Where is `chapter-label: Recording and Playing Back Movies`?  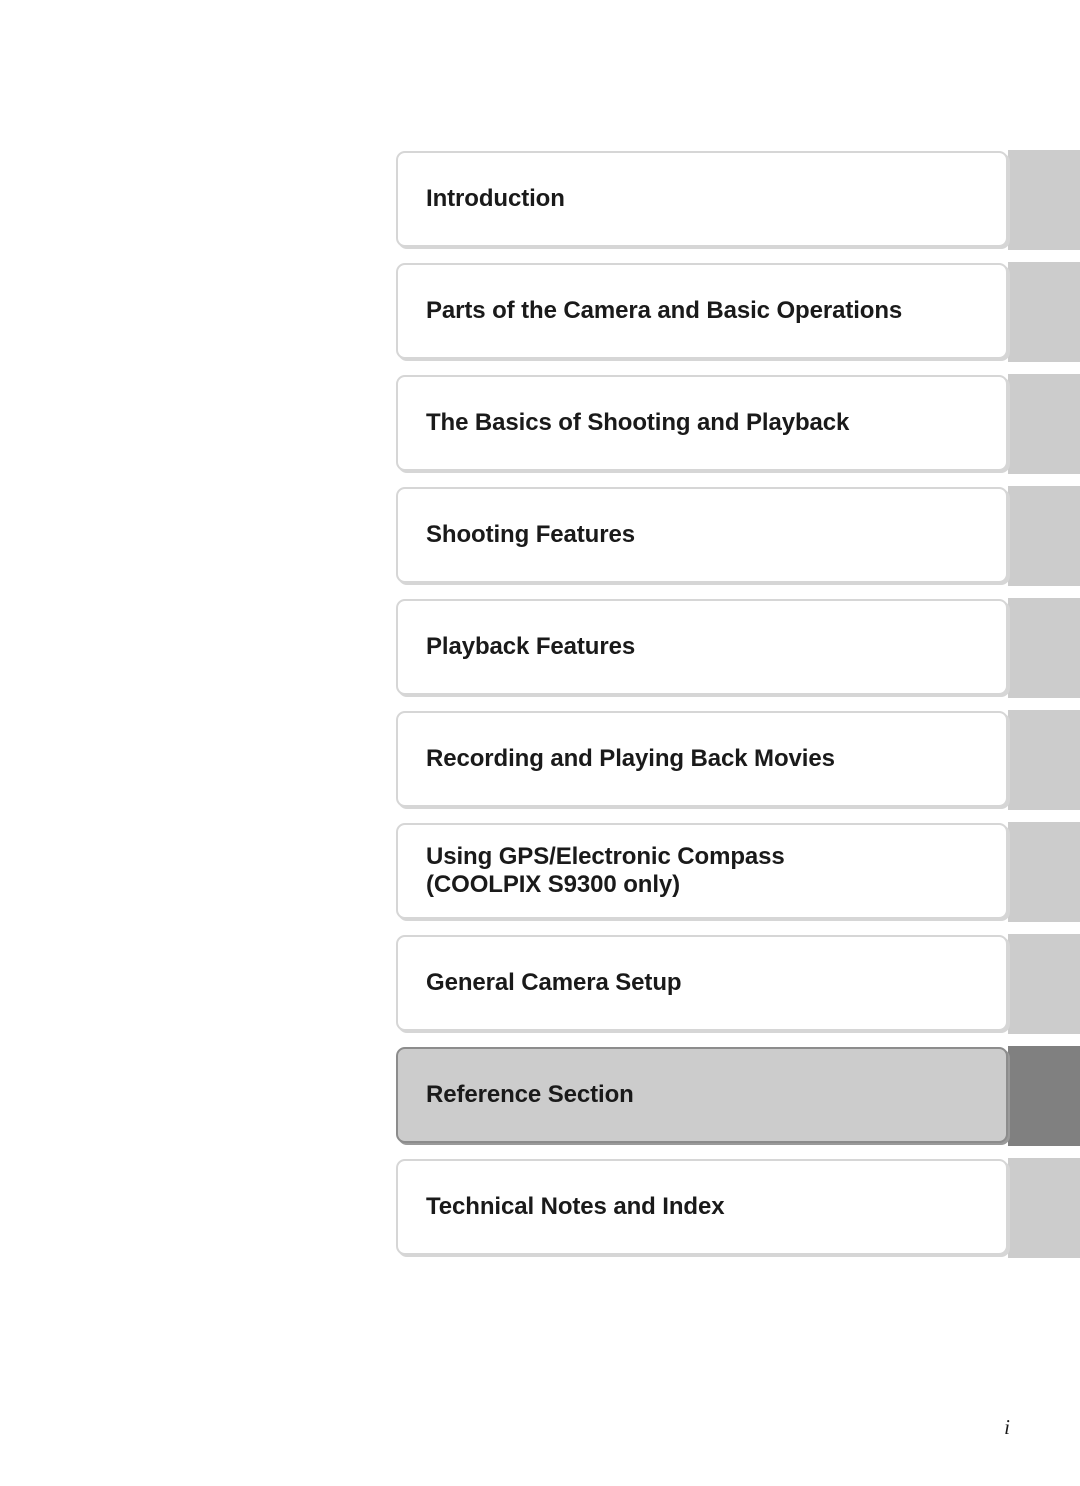 chapter-label: Recording and Playing Back Movies is located at coordinates (630, 758).